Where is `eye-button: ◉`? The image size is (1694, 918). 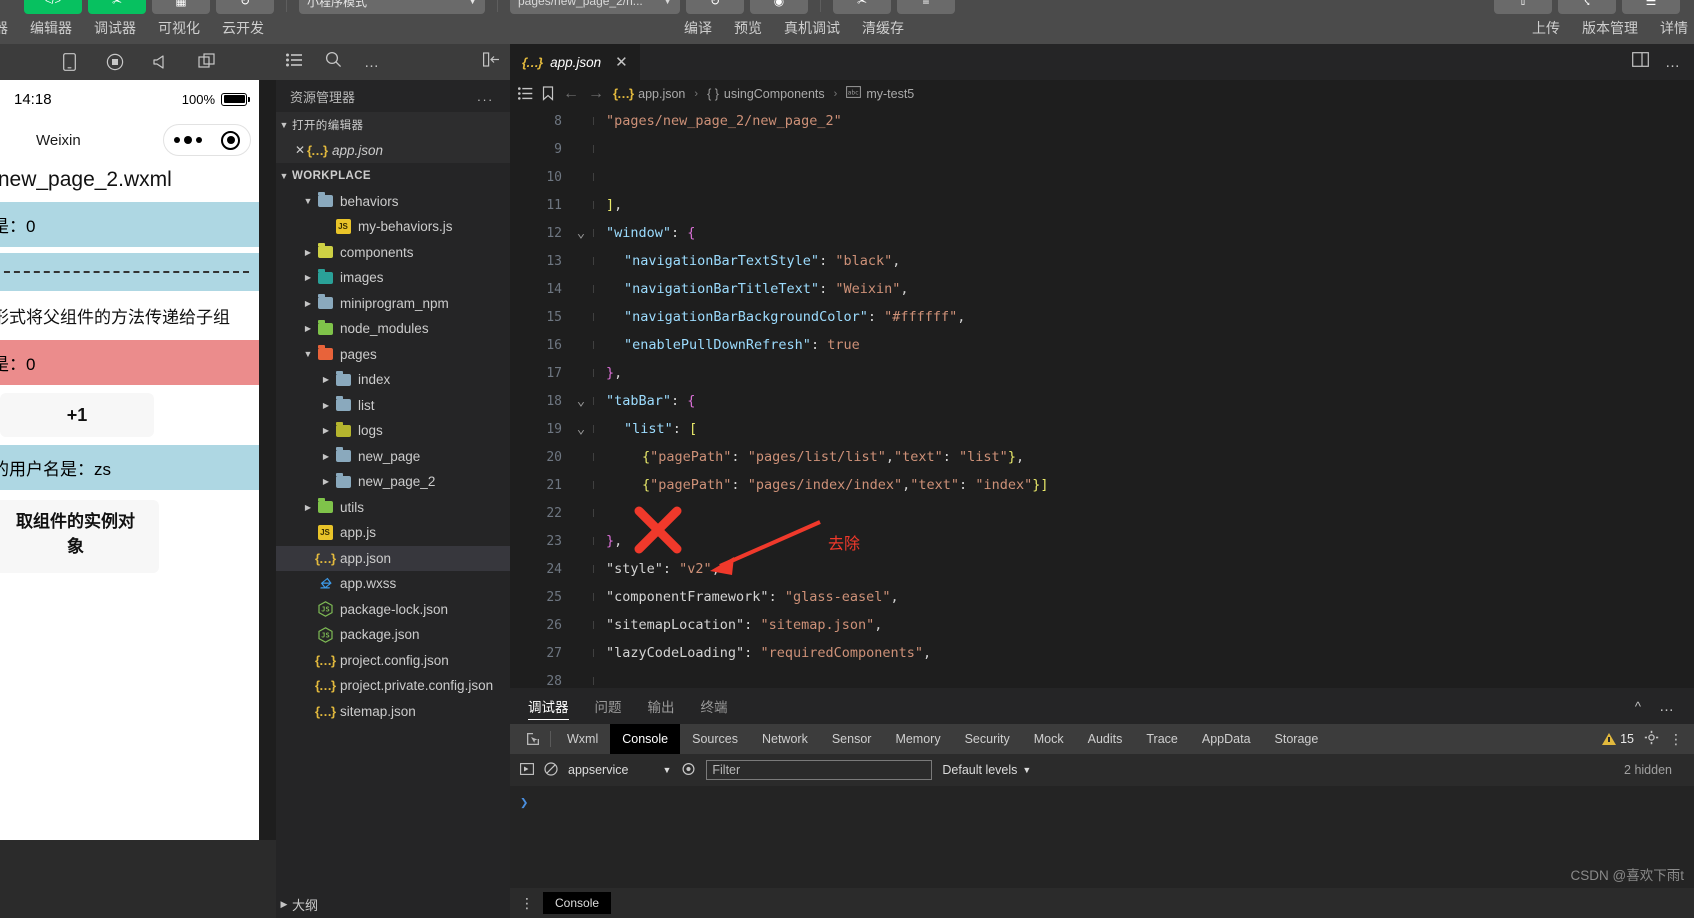
eye-button: ◉ is located at coordinates (779, 7).